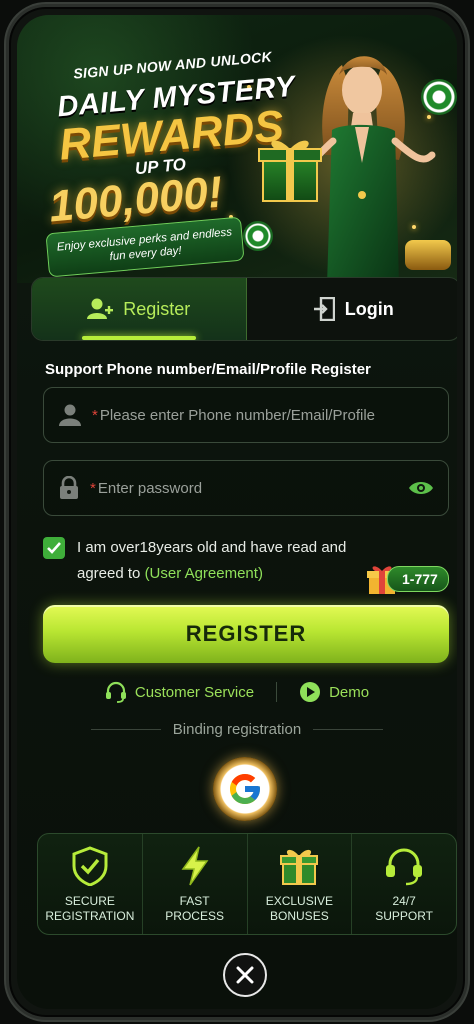  Describe the element at coordinates (246, 634) in the screenshot. I see `register-button: REGISTER` at that location.